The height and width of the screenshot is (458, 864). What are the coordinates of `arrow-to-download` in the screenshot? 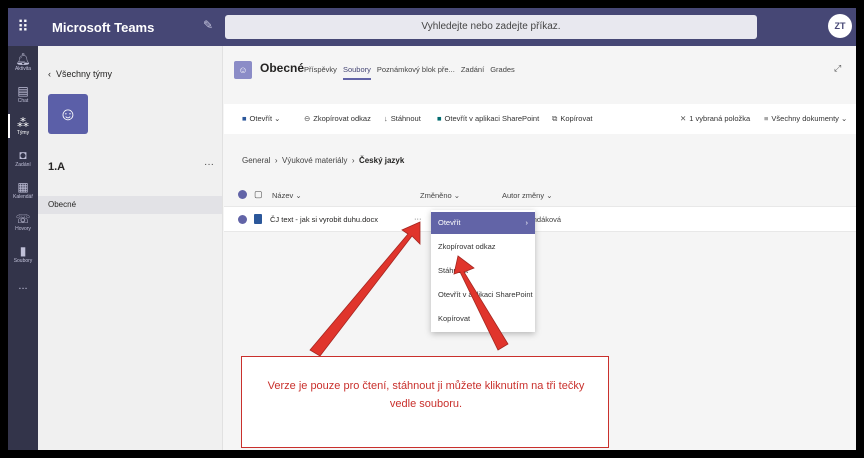 It's located at (481, 303).